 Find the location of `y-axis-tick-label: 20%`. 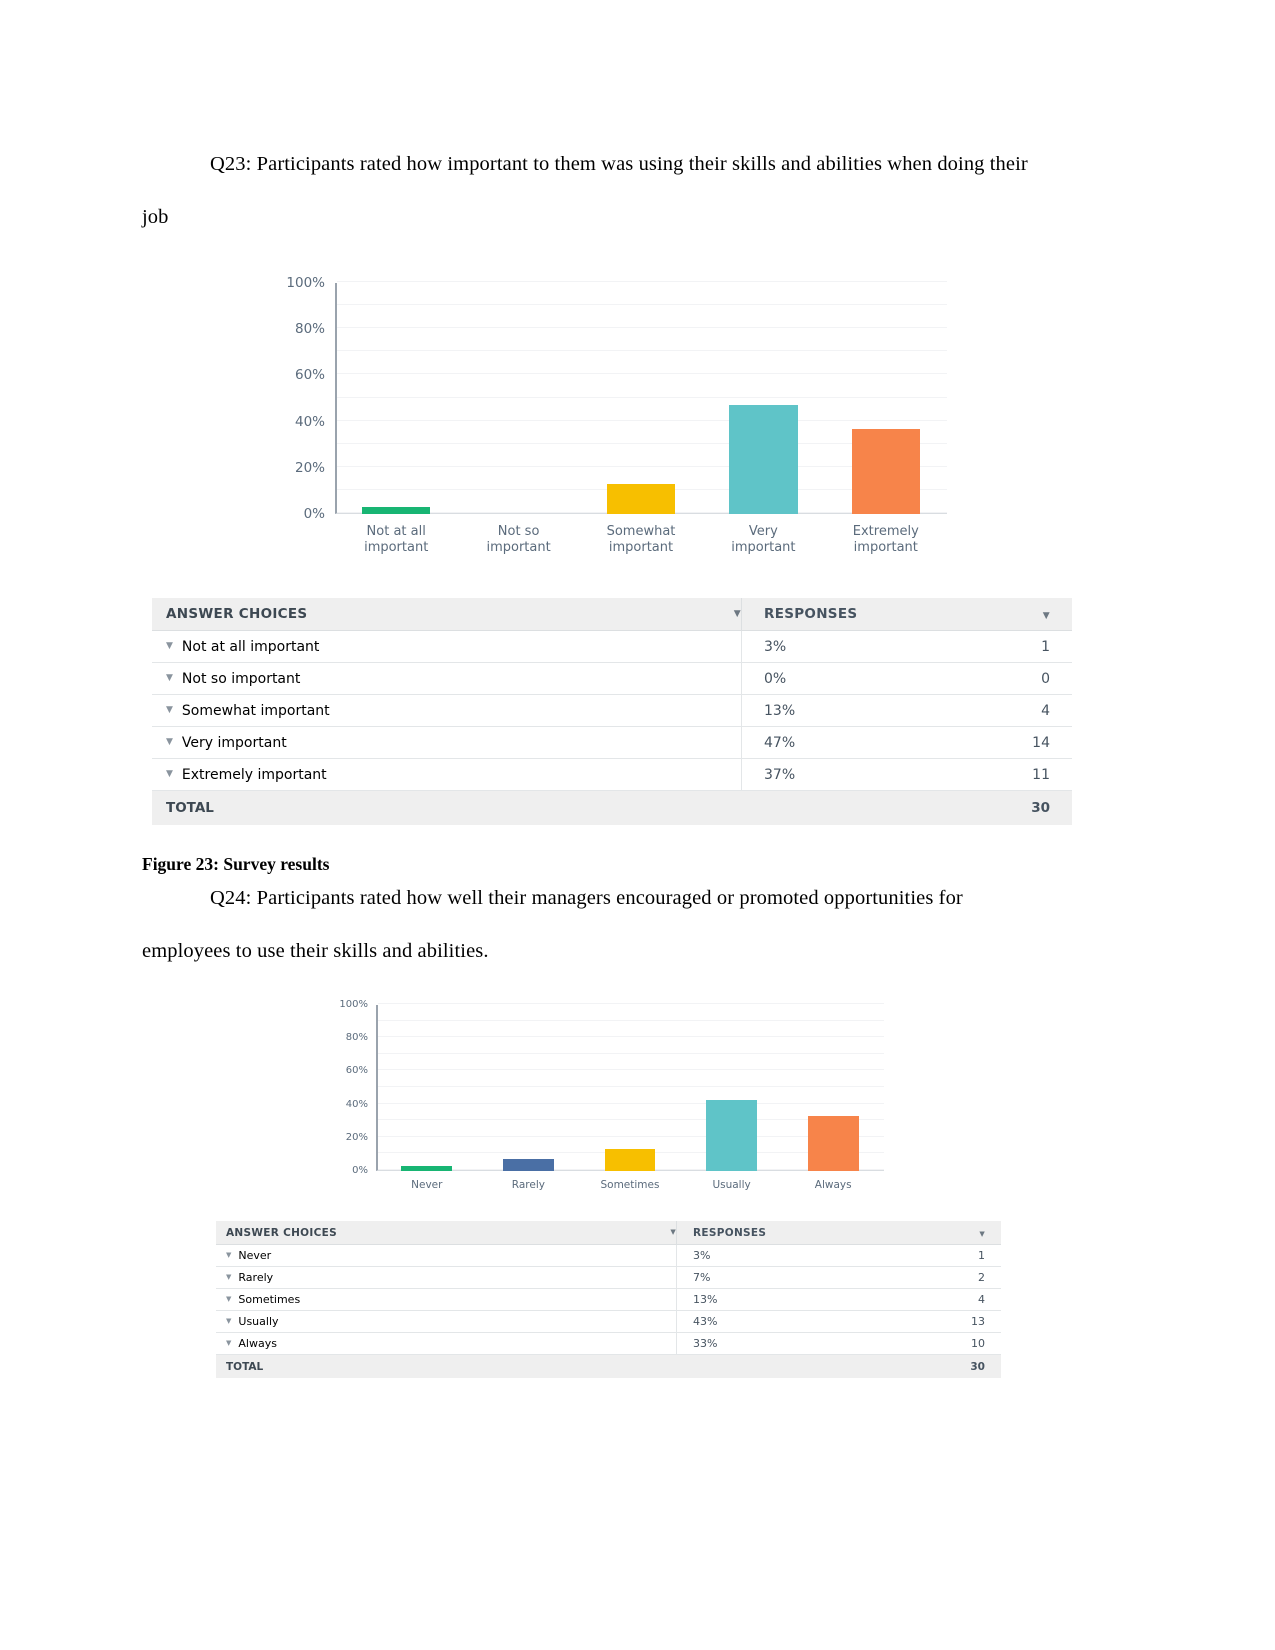

y-axis-tick-label: 20% is located at coordinates (356, 1137).